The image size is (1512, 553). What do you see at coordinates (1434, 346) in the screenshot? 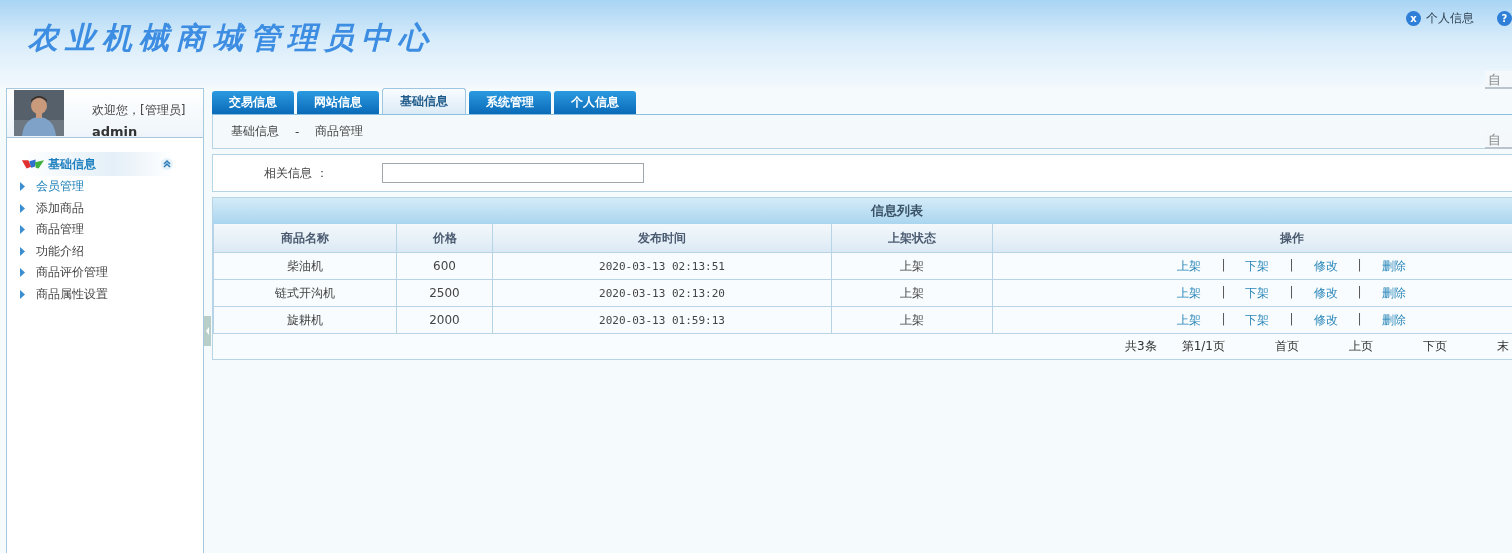
I see `pagination-link: 下页` at bounding box center [1434, 346].